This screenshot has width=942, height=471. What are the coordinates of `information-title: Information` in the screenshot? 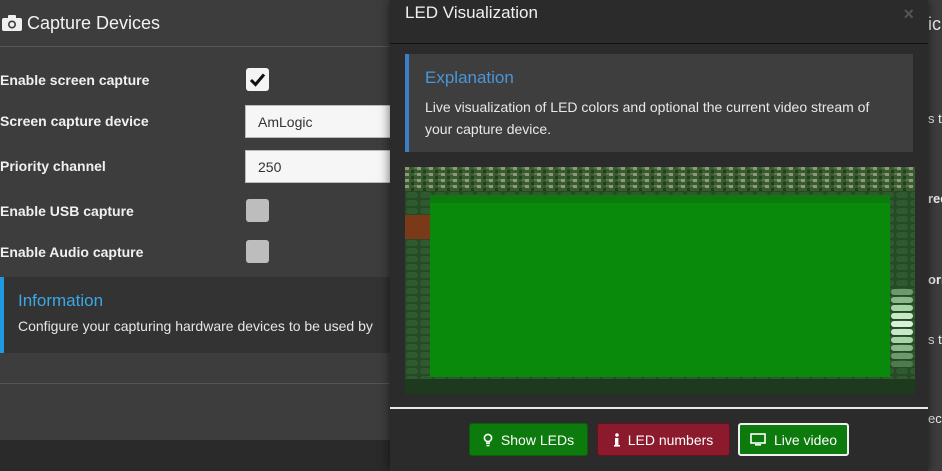 It's located at (61, 300).